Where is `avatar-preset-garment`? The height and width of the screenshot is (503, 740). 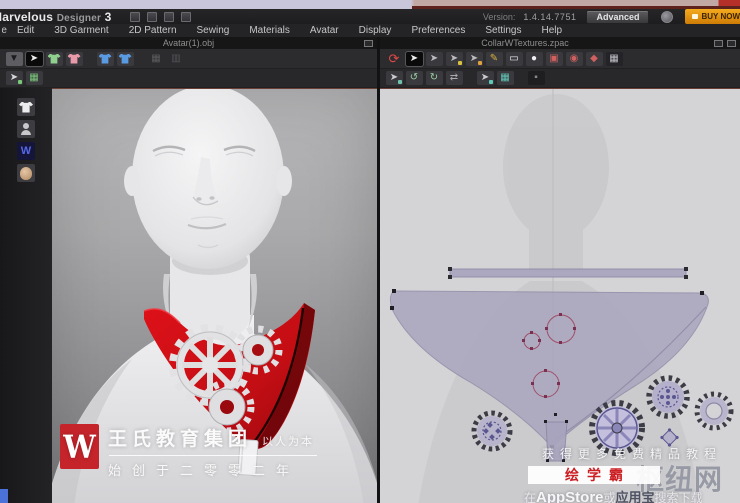 avatar-preset-garment is located at coordinates (26, 107).